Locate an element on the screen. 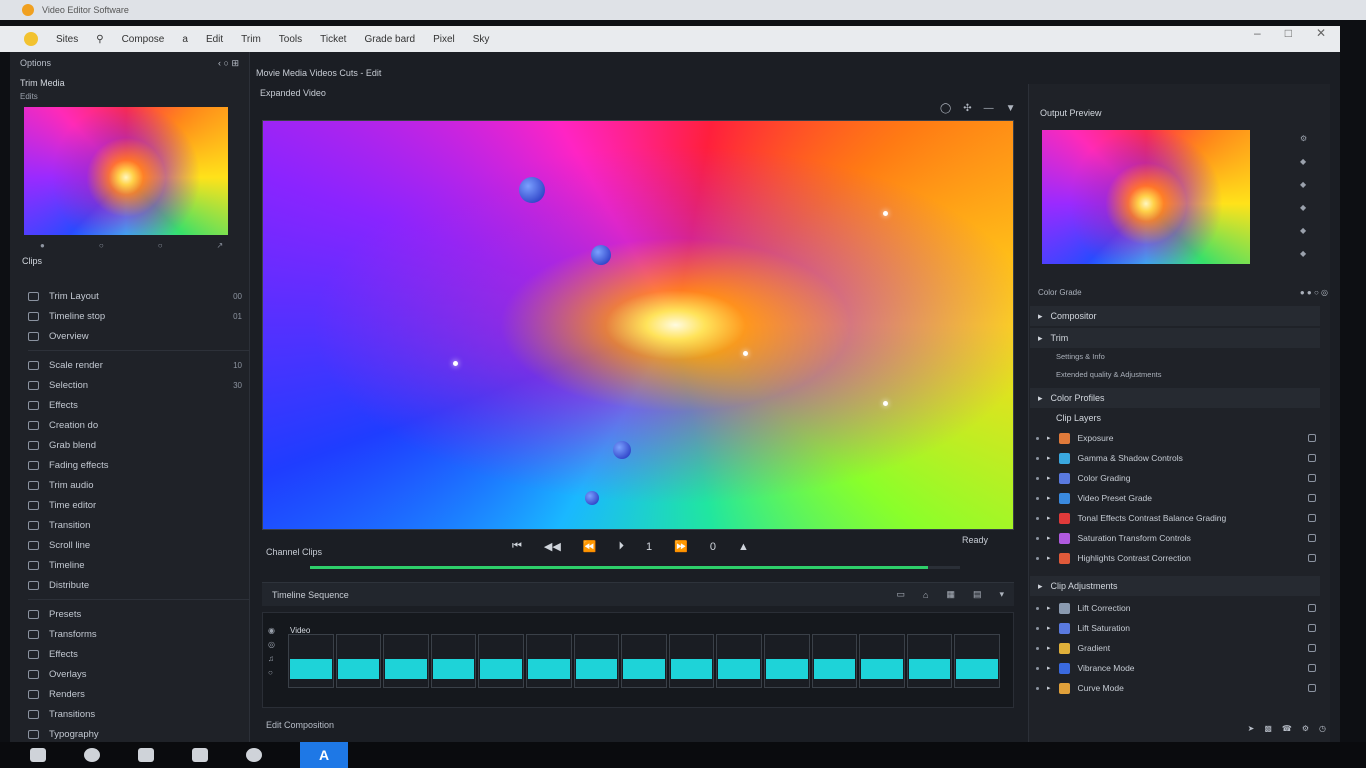  layer-item: ▸ Saturation Transform Controls is located at coordinates (1176, 538).